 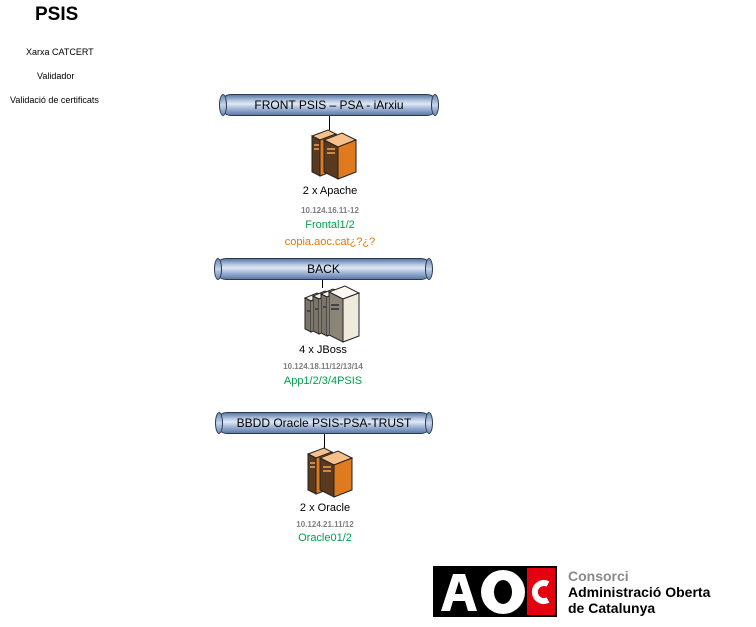 I want to click on server-hostnames: Frontal1/2, so click(x=330, y=225).